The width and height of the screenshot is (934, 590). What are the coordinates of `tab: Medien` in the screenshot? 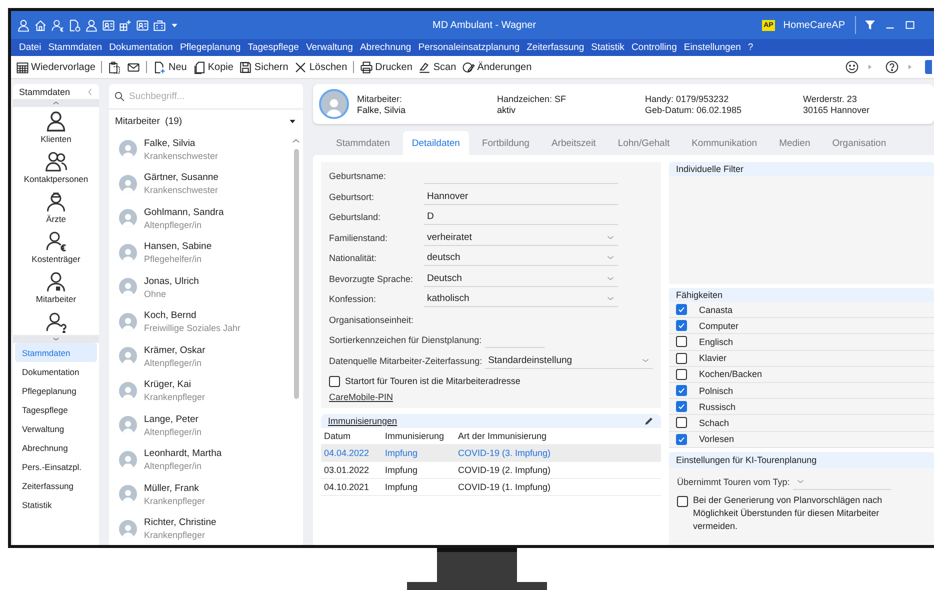 It's located at (795, 143).